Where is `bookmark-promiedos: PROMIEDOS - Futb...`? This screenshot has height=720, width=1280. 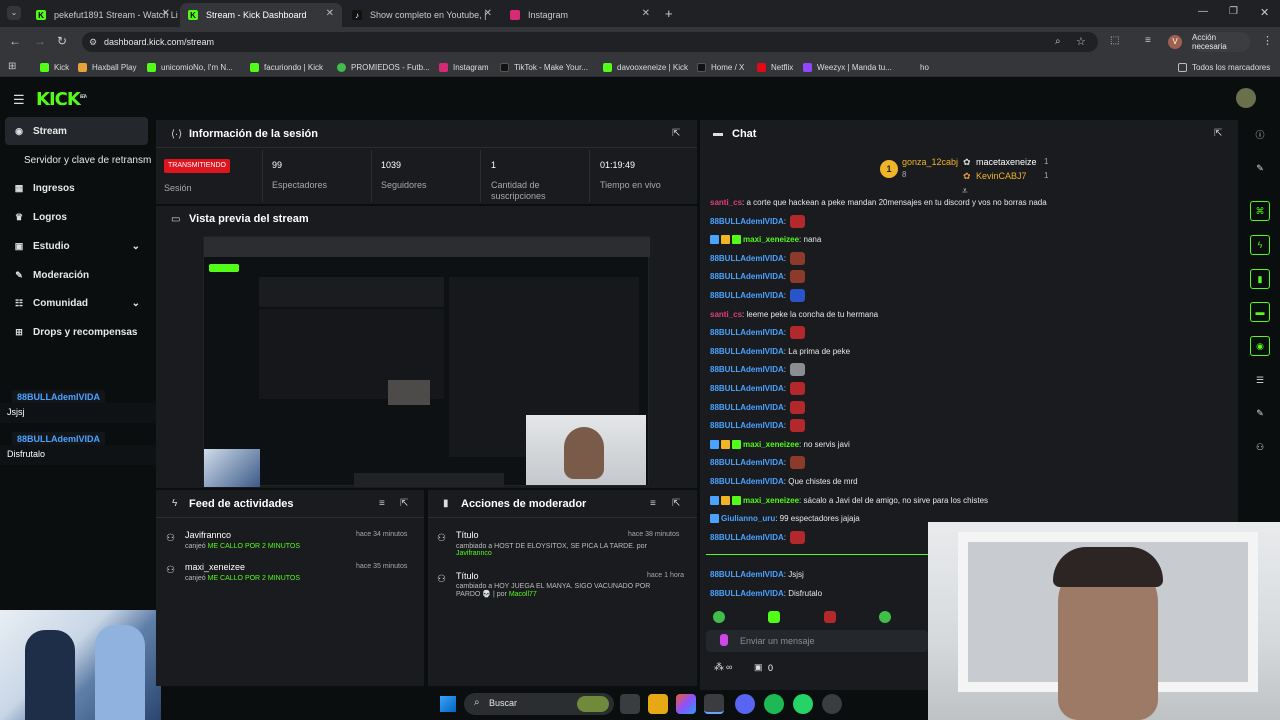
bookmark-promiedos: PROMIEDOS - Futb... is located at coordinates (383, 67).